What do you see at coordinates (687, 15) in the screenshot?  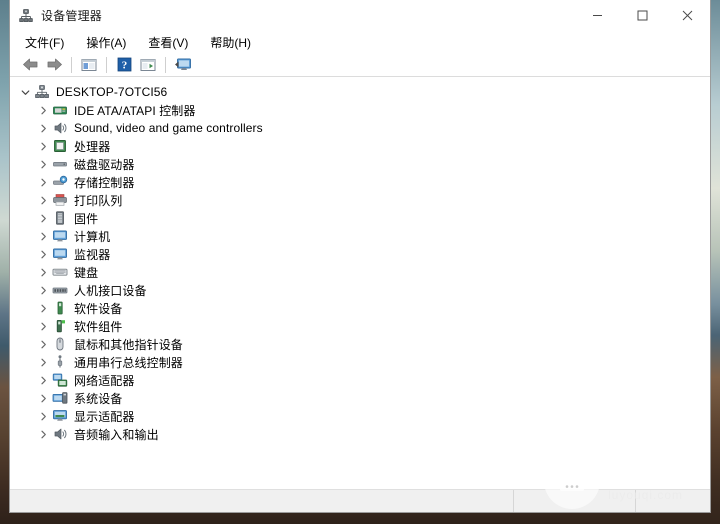 I see `close-button` at bounding box center [687, 15].